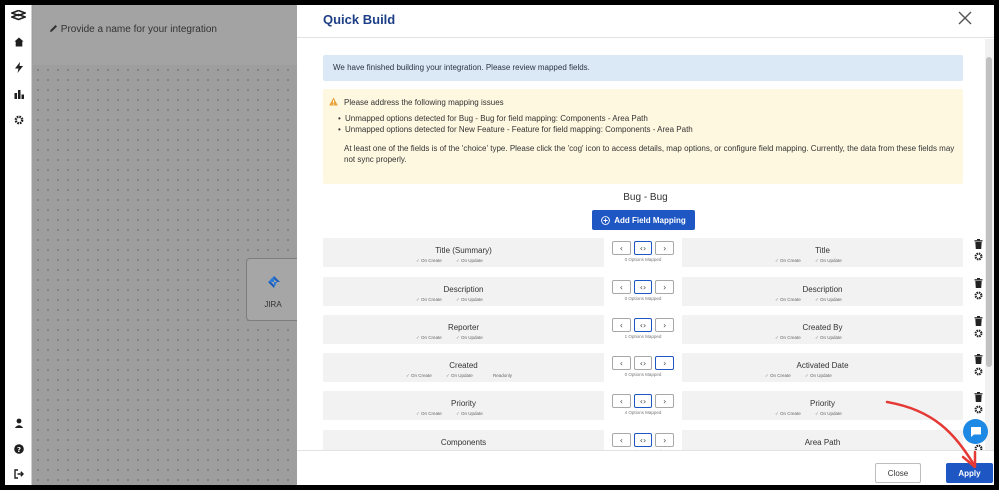 This screenshot has height=490, width=999. I want to click on left-field-cell: Title (Summary) On Create On Update, so click(463, 252).